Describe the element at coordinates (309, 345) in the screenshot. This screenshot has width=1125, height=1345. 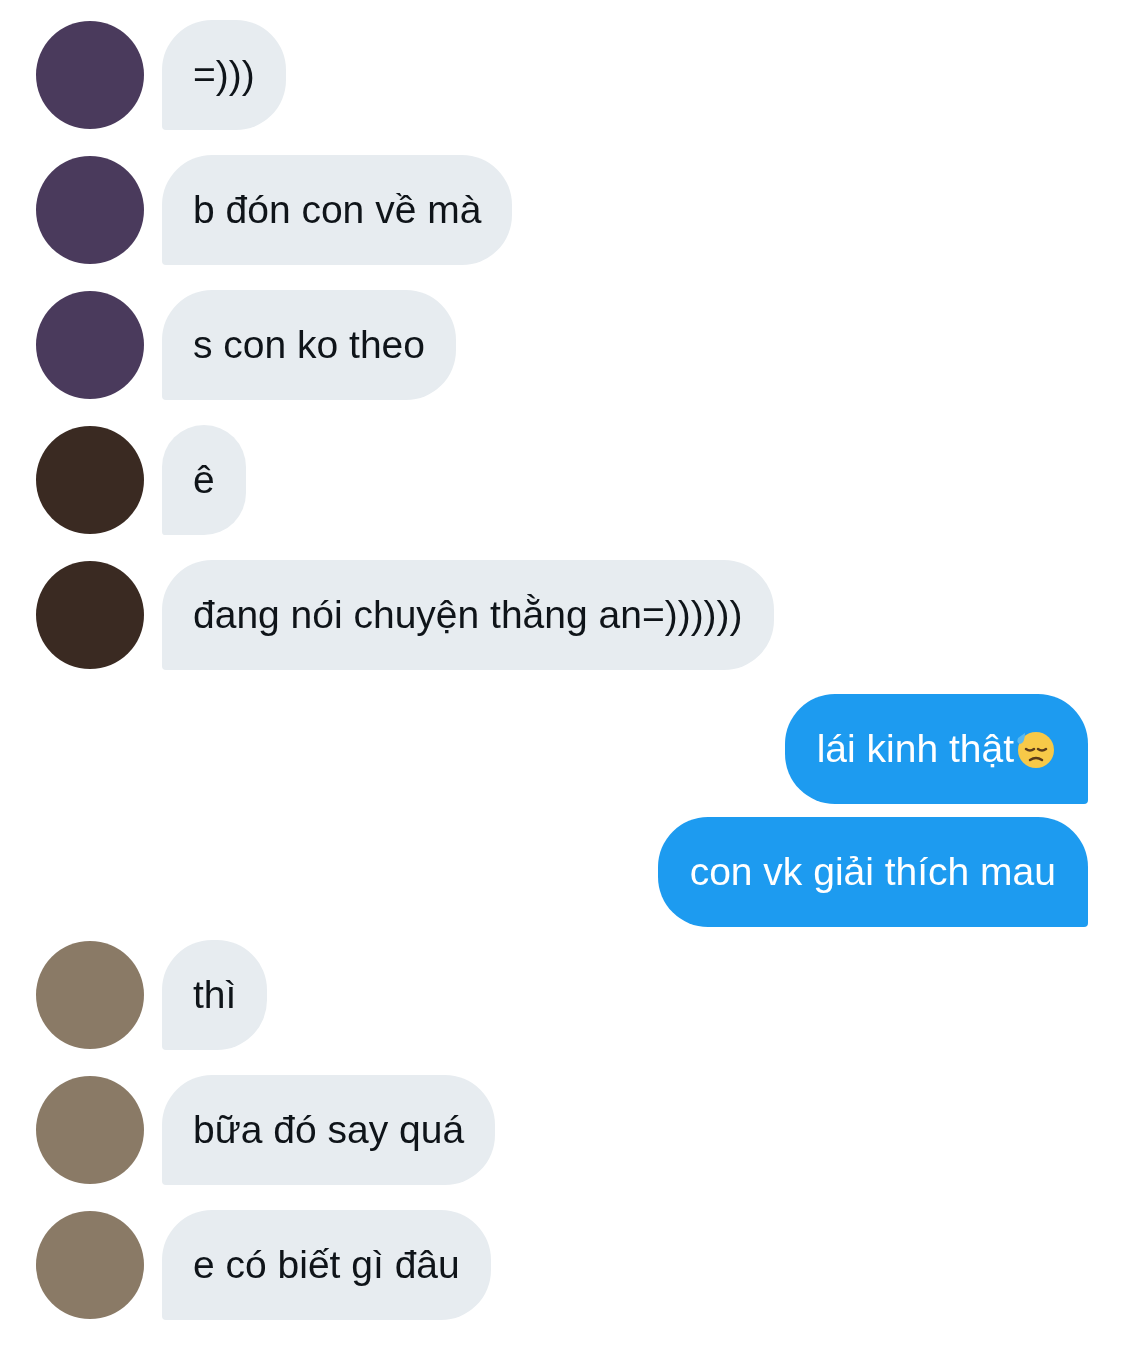
I see `message-bubble: s con ko theo` at that location.